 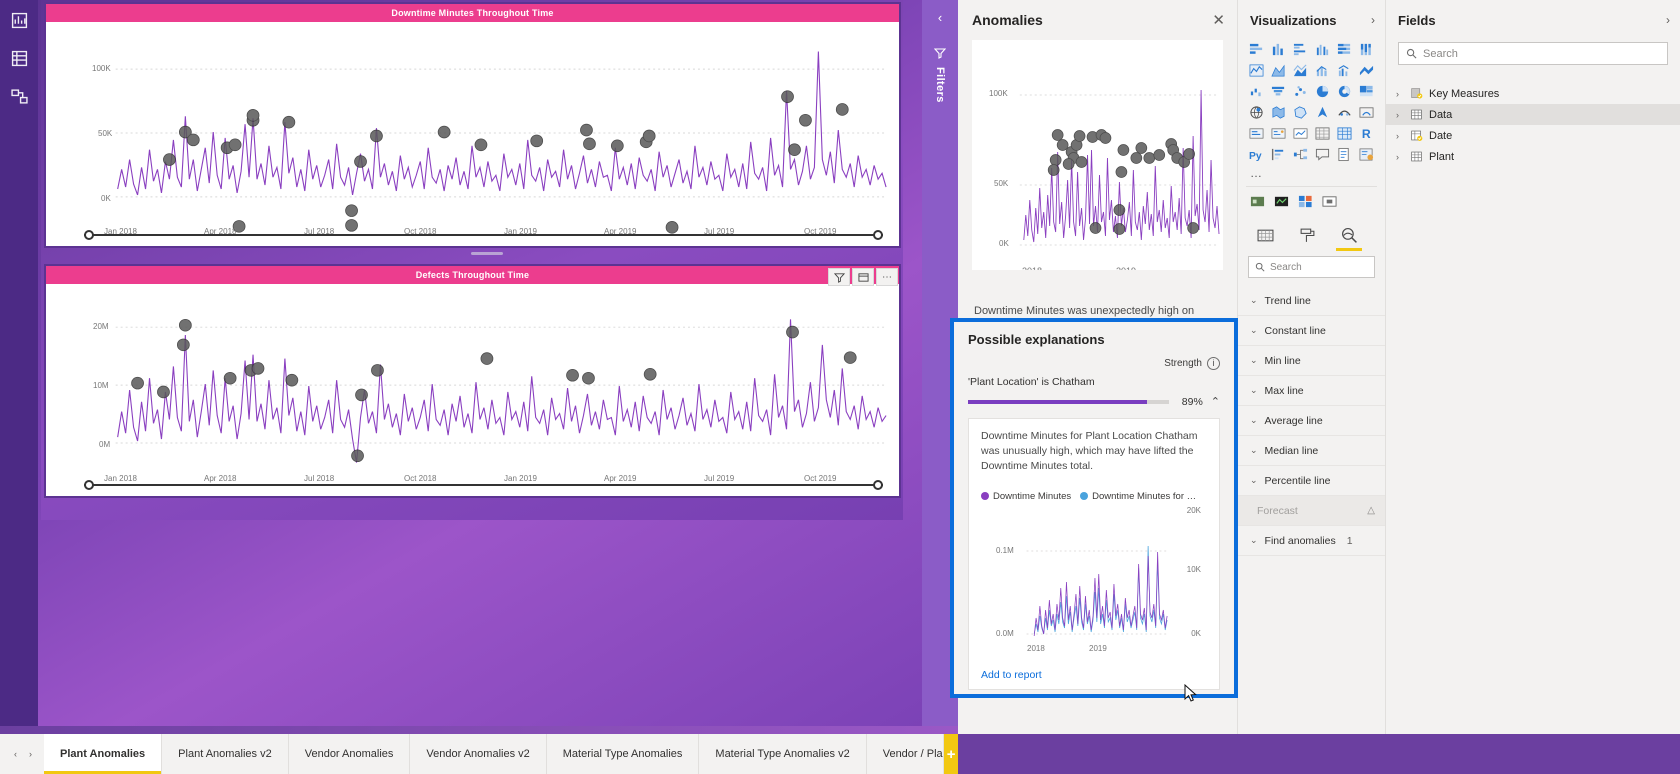 I want to click on visual-pane-tabs, so click(x=1311, y=231).